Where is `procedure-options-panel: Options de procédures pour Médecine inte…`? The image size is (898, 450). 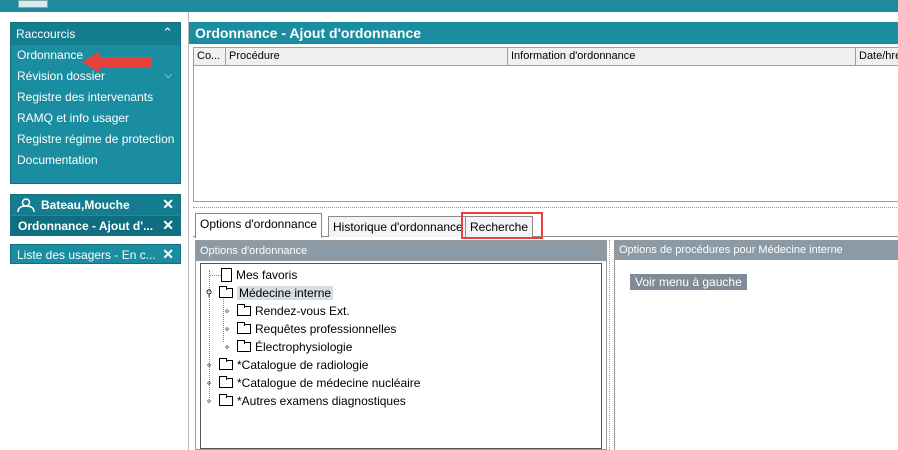 procedure-options-panel: Options de procédures pour Médecine inte… is located at coordinates (756, 345).